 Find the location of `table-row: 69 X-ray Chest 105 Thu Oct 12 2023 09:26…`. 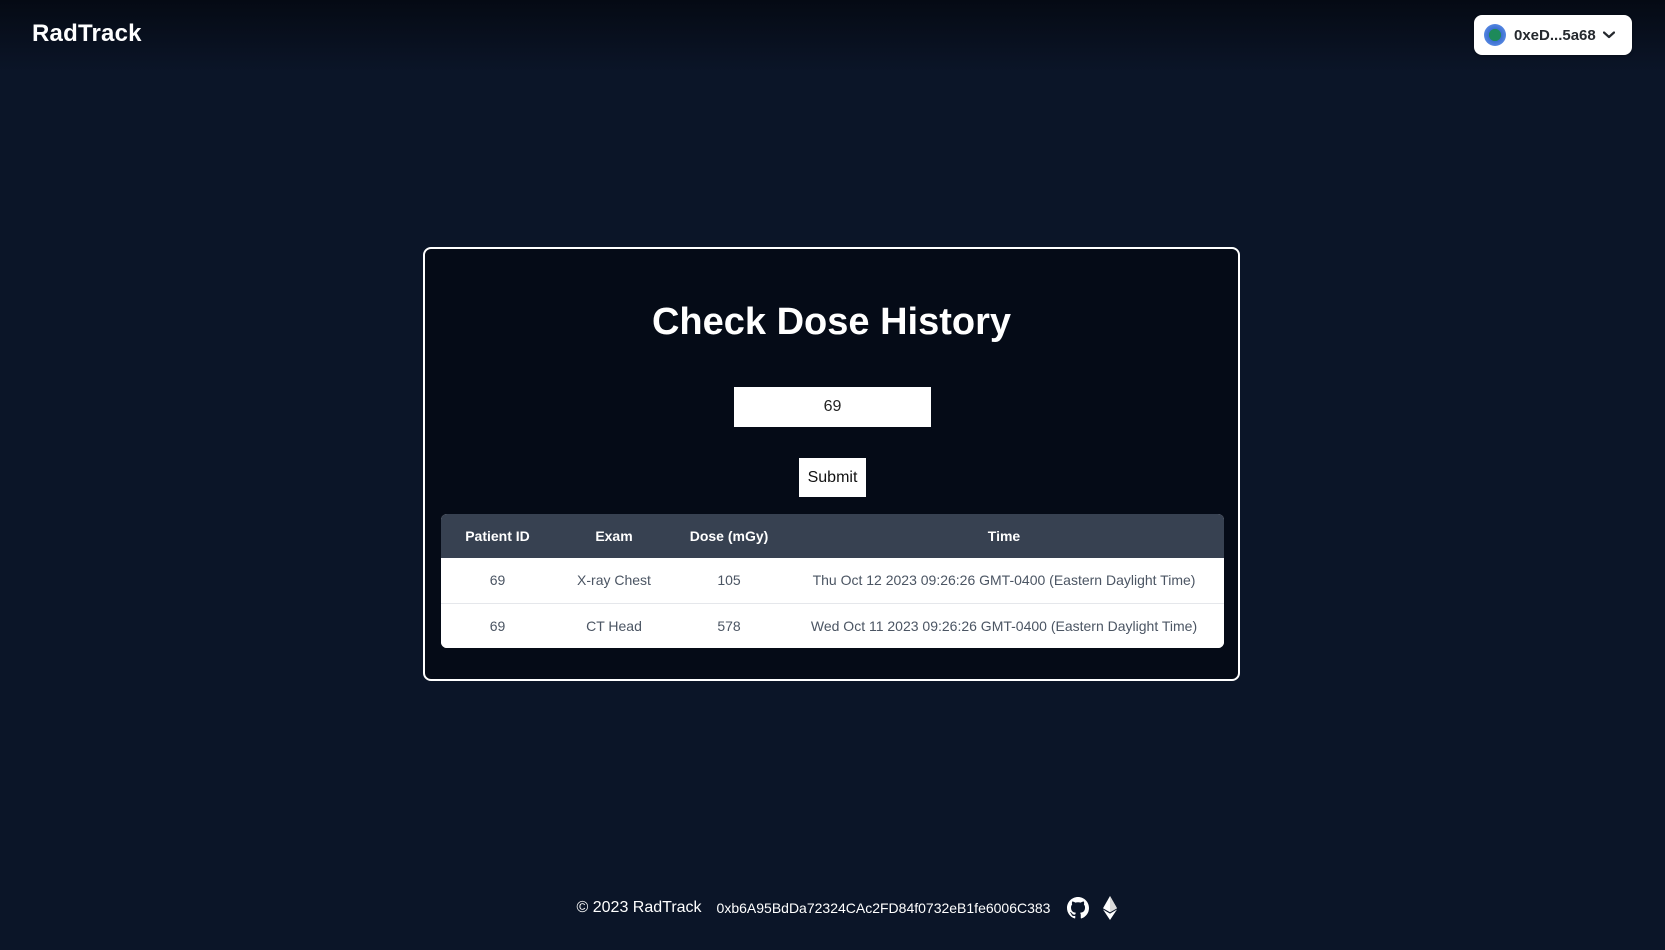

table-row: 69 X-ray Chest 105 Thu Oct 12 2023 09:26… is located at coordinates (832, 580).